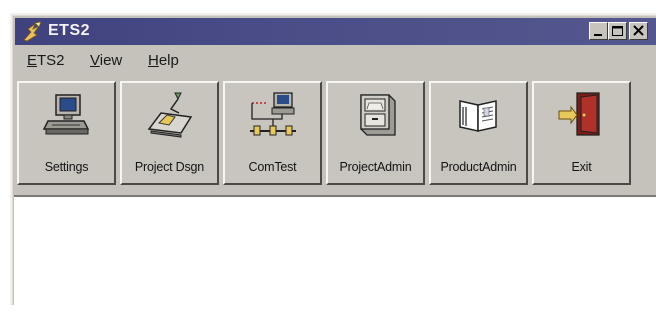 Image resolution: width=656 pixels, height=317 pixels. I want to click on menu-bar: ETS2 View Help, so click(335, 61).